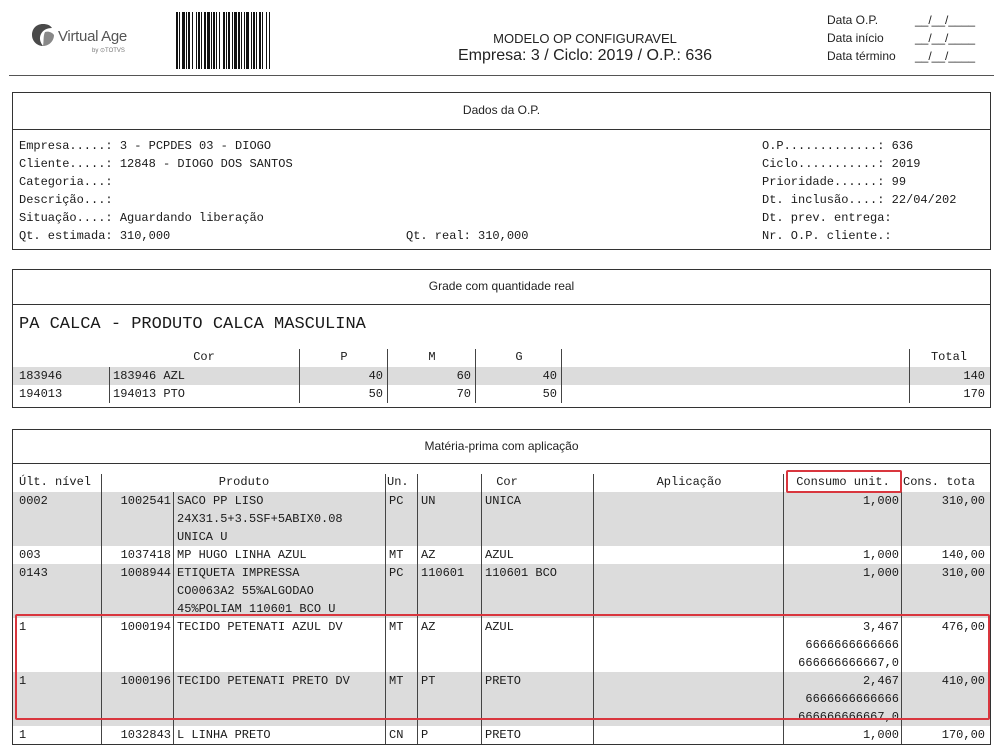 The width and height of the screenshot is (1004, 753). I want to click on mp-row-nivel: 1, so click(23, 627).